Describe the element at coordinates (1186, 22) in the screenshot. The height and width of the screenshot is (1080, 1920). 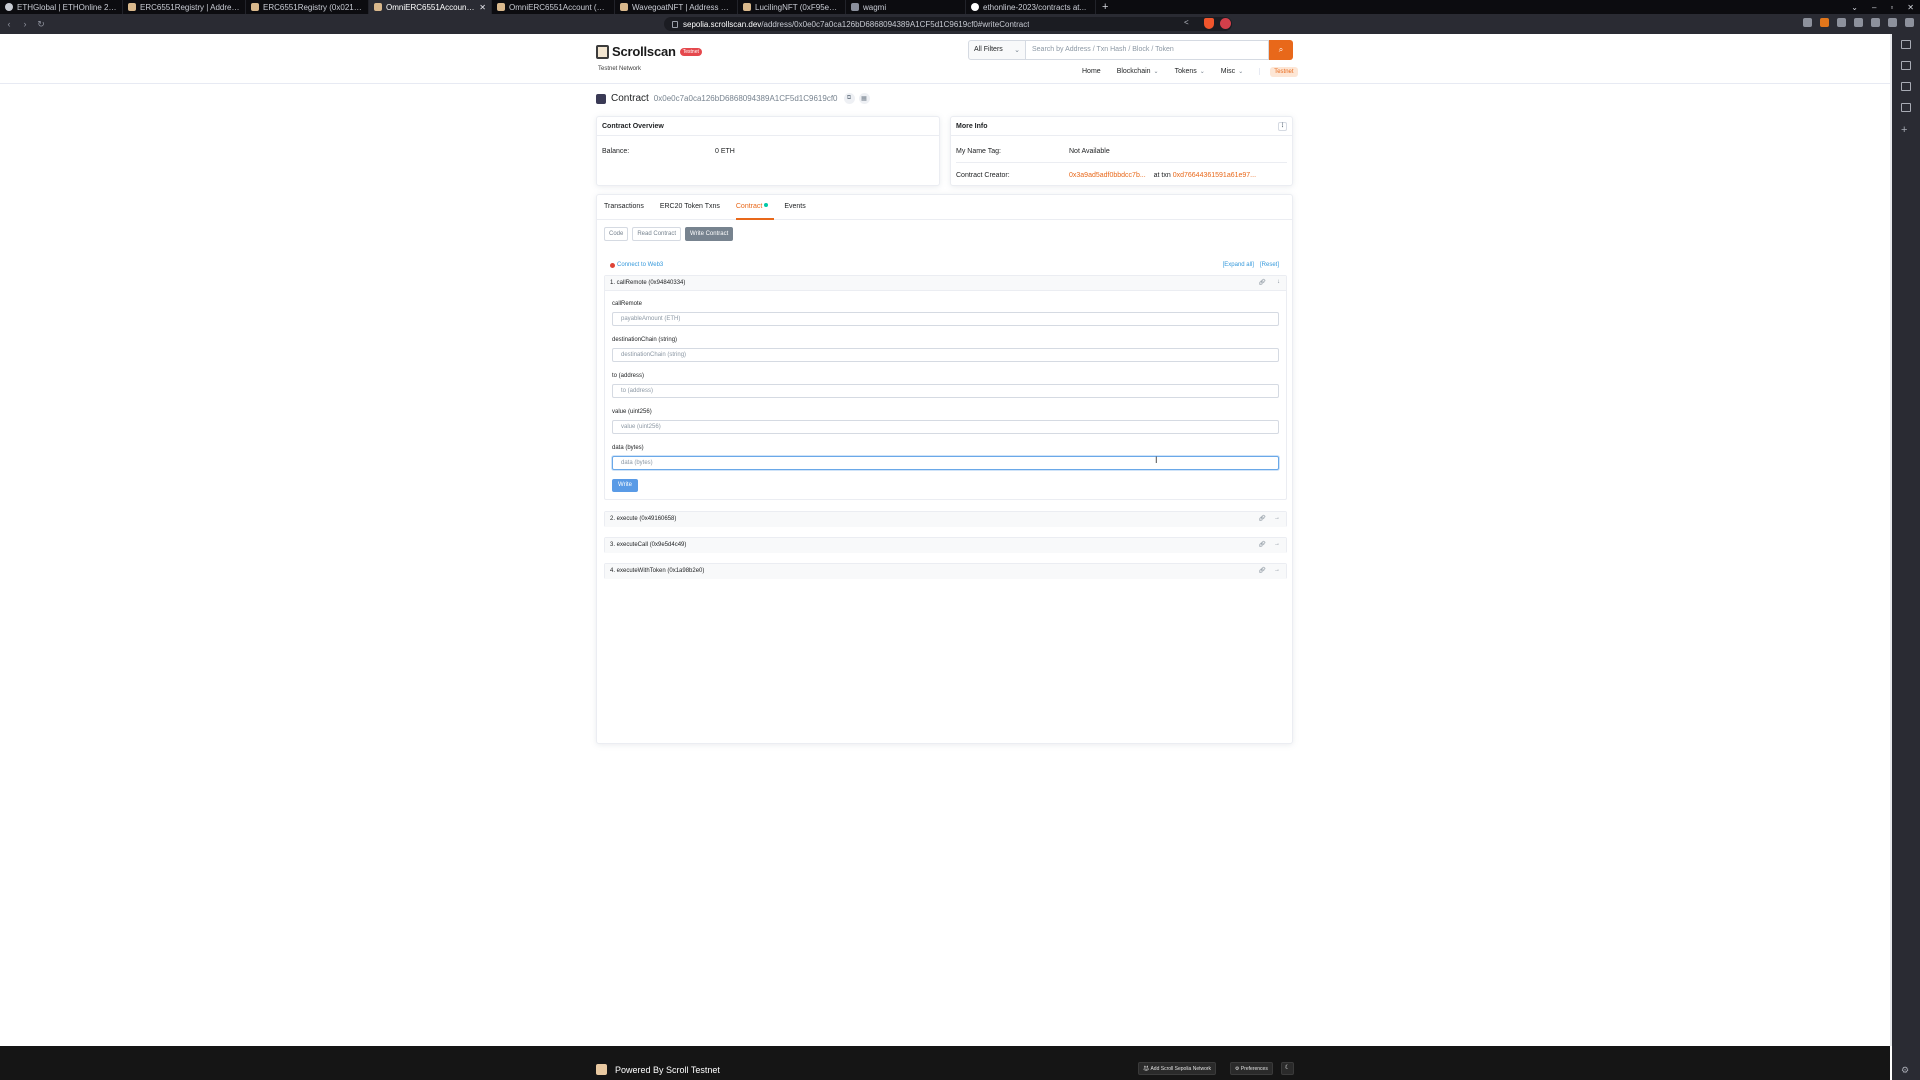
I see `share-icon: <` at that location.